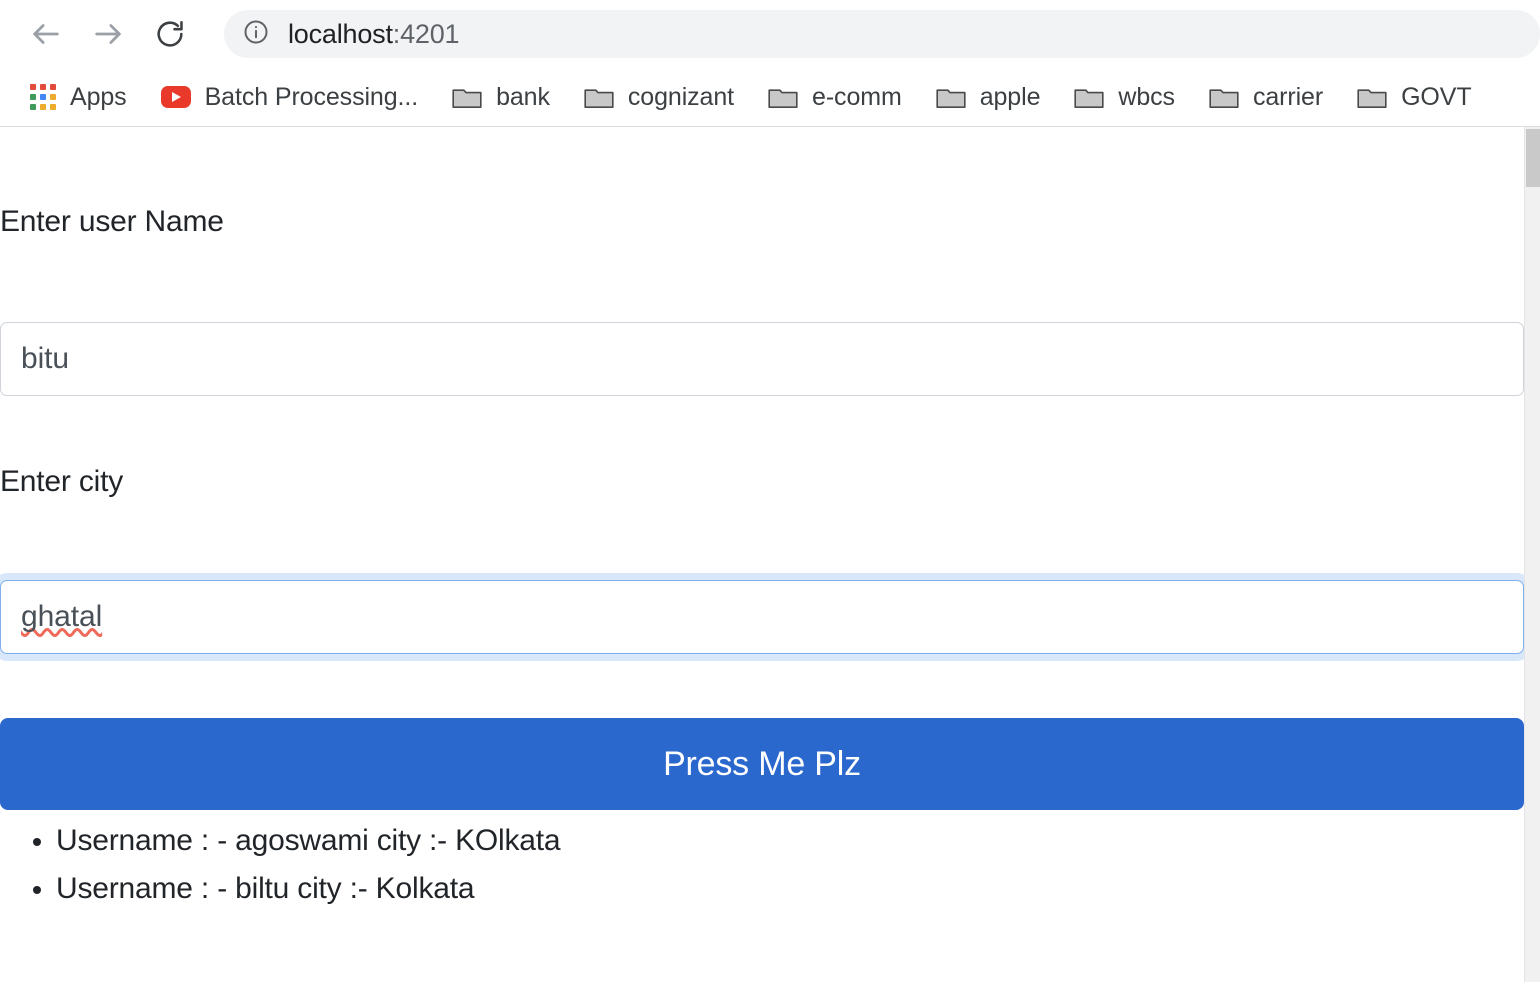  I want to click on username-input: bitu, so click(762, 359).